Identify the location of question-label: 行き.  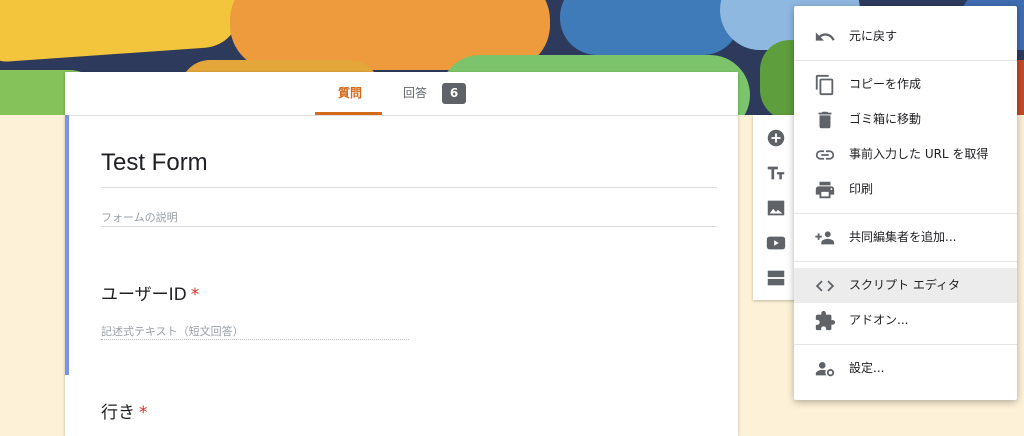
(118, 413).